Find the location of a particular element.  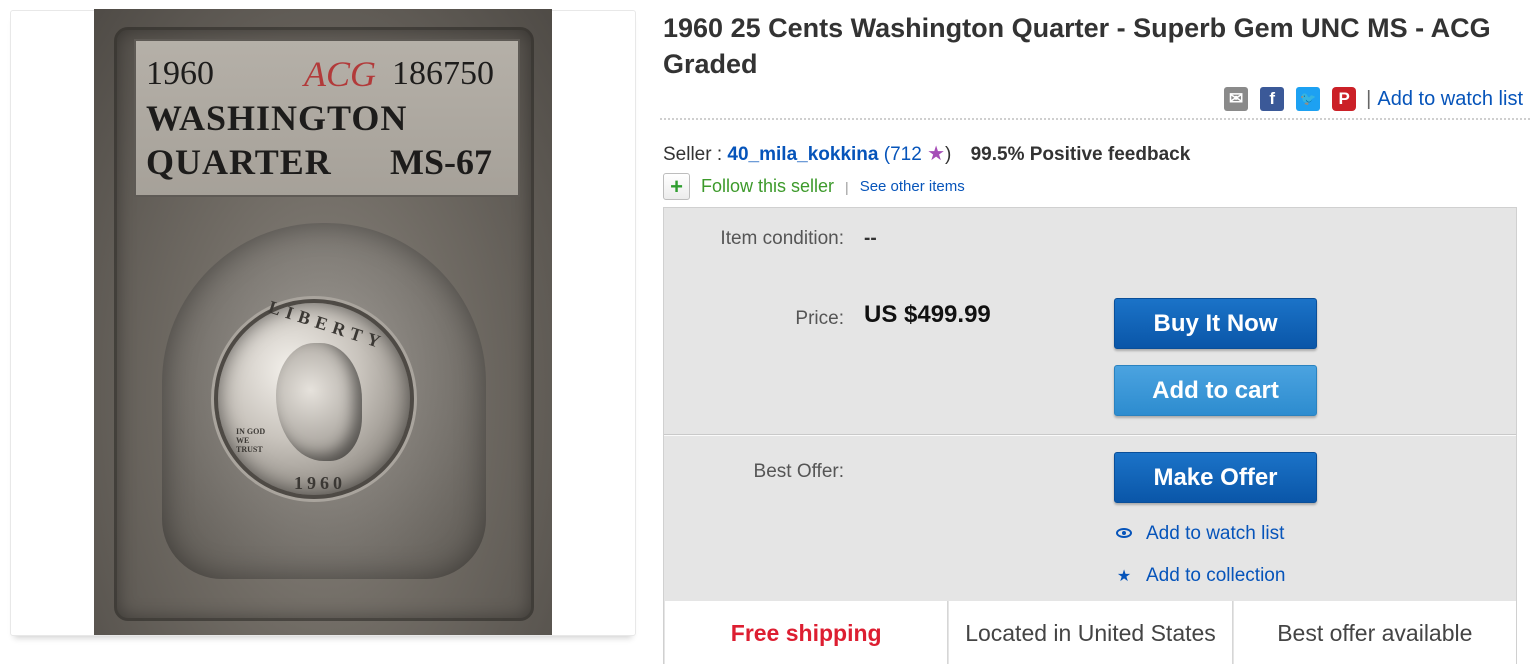

label-line3: QUARTER is located at coordinates (239, 162).